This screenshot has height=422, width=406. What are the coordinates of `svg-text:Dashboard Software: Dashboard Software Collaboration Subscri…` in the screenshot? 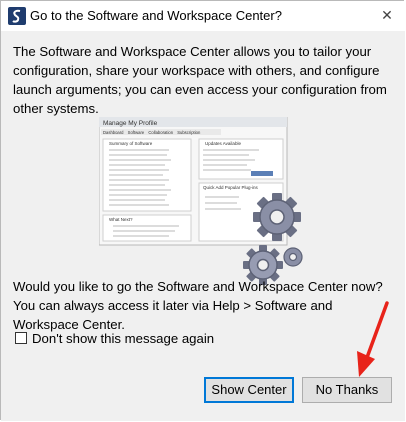 It's located at (152, 132).